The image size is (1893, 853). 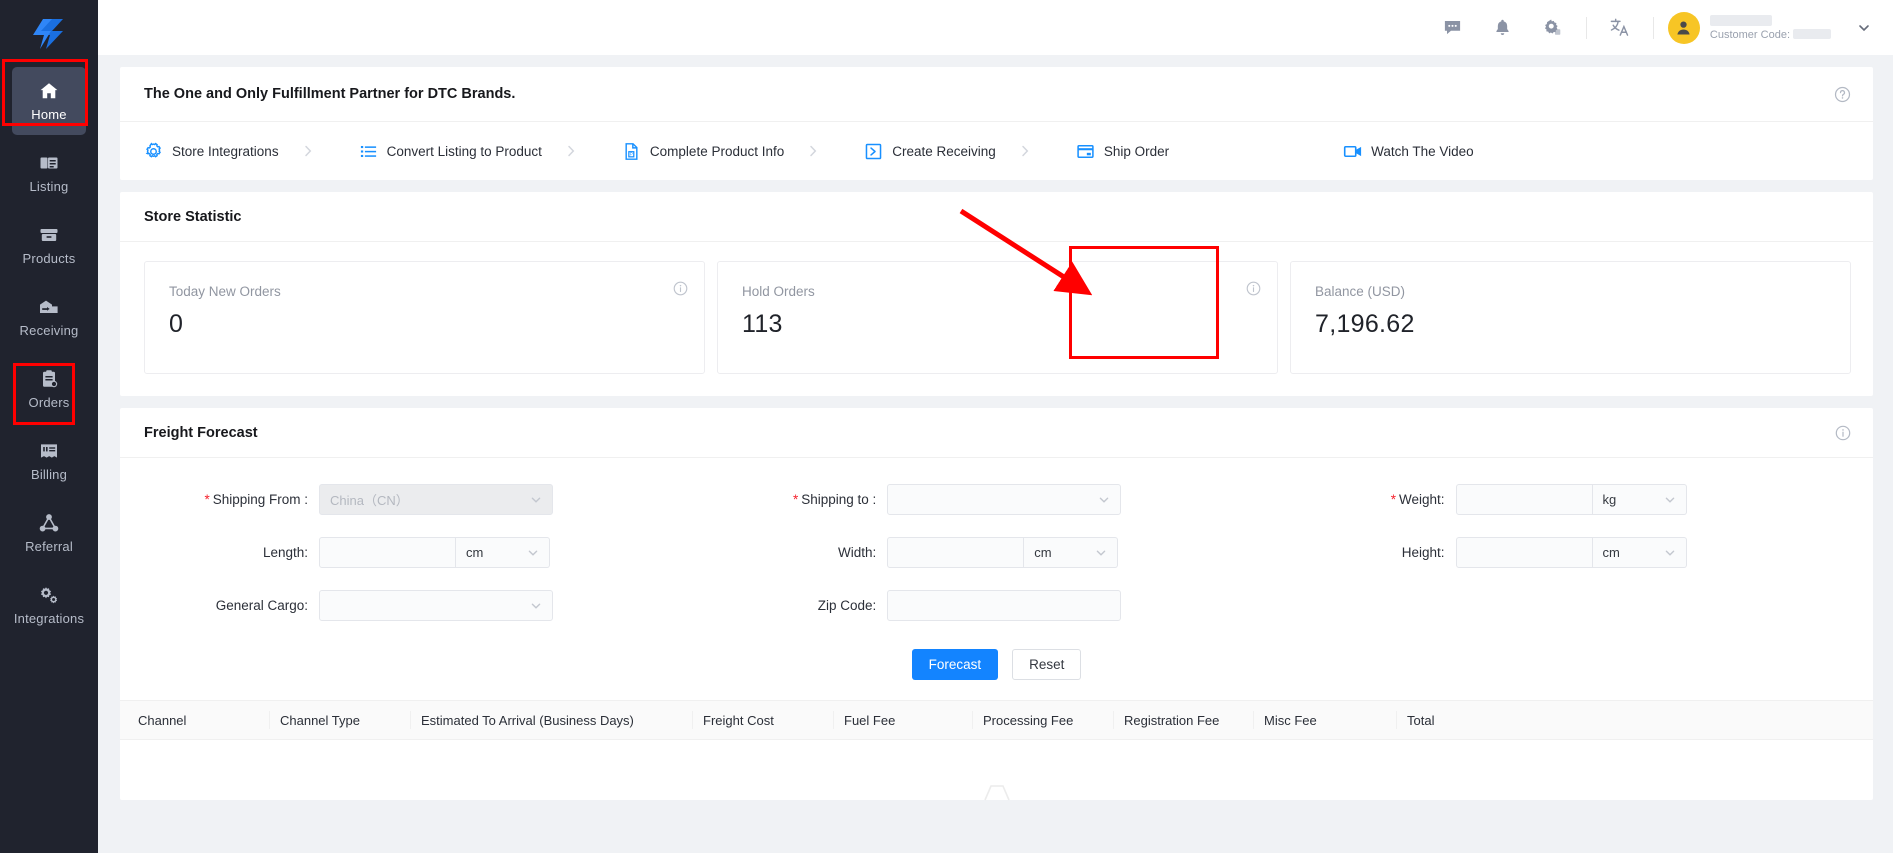 I want to click on shipping-card-icon, so click(x=1085, y=151).